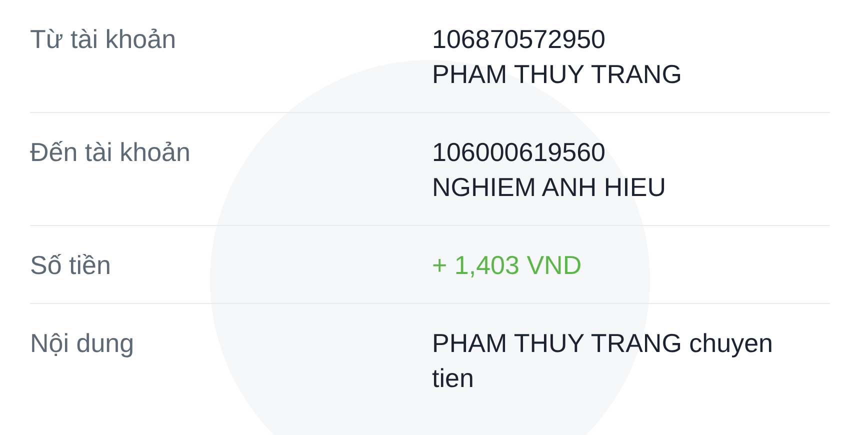 This screenshot has height=435, width=860. I want to click on amount-value: + 1,403 VND, so click(507, 265).